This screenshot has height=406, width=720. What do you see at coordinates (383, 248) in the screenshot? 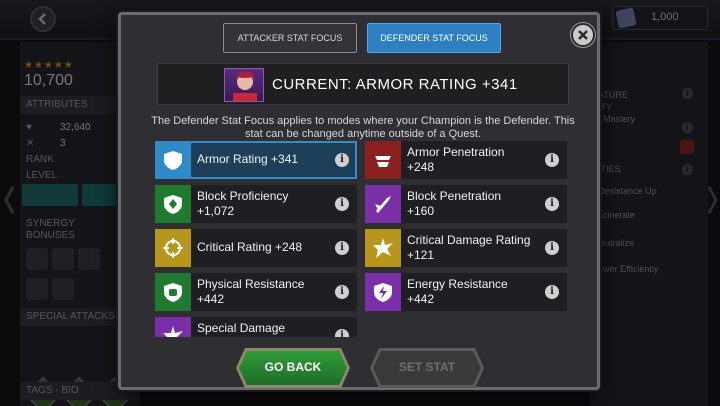
I see `crit-burst-icon` at bounding box center [383, 248].